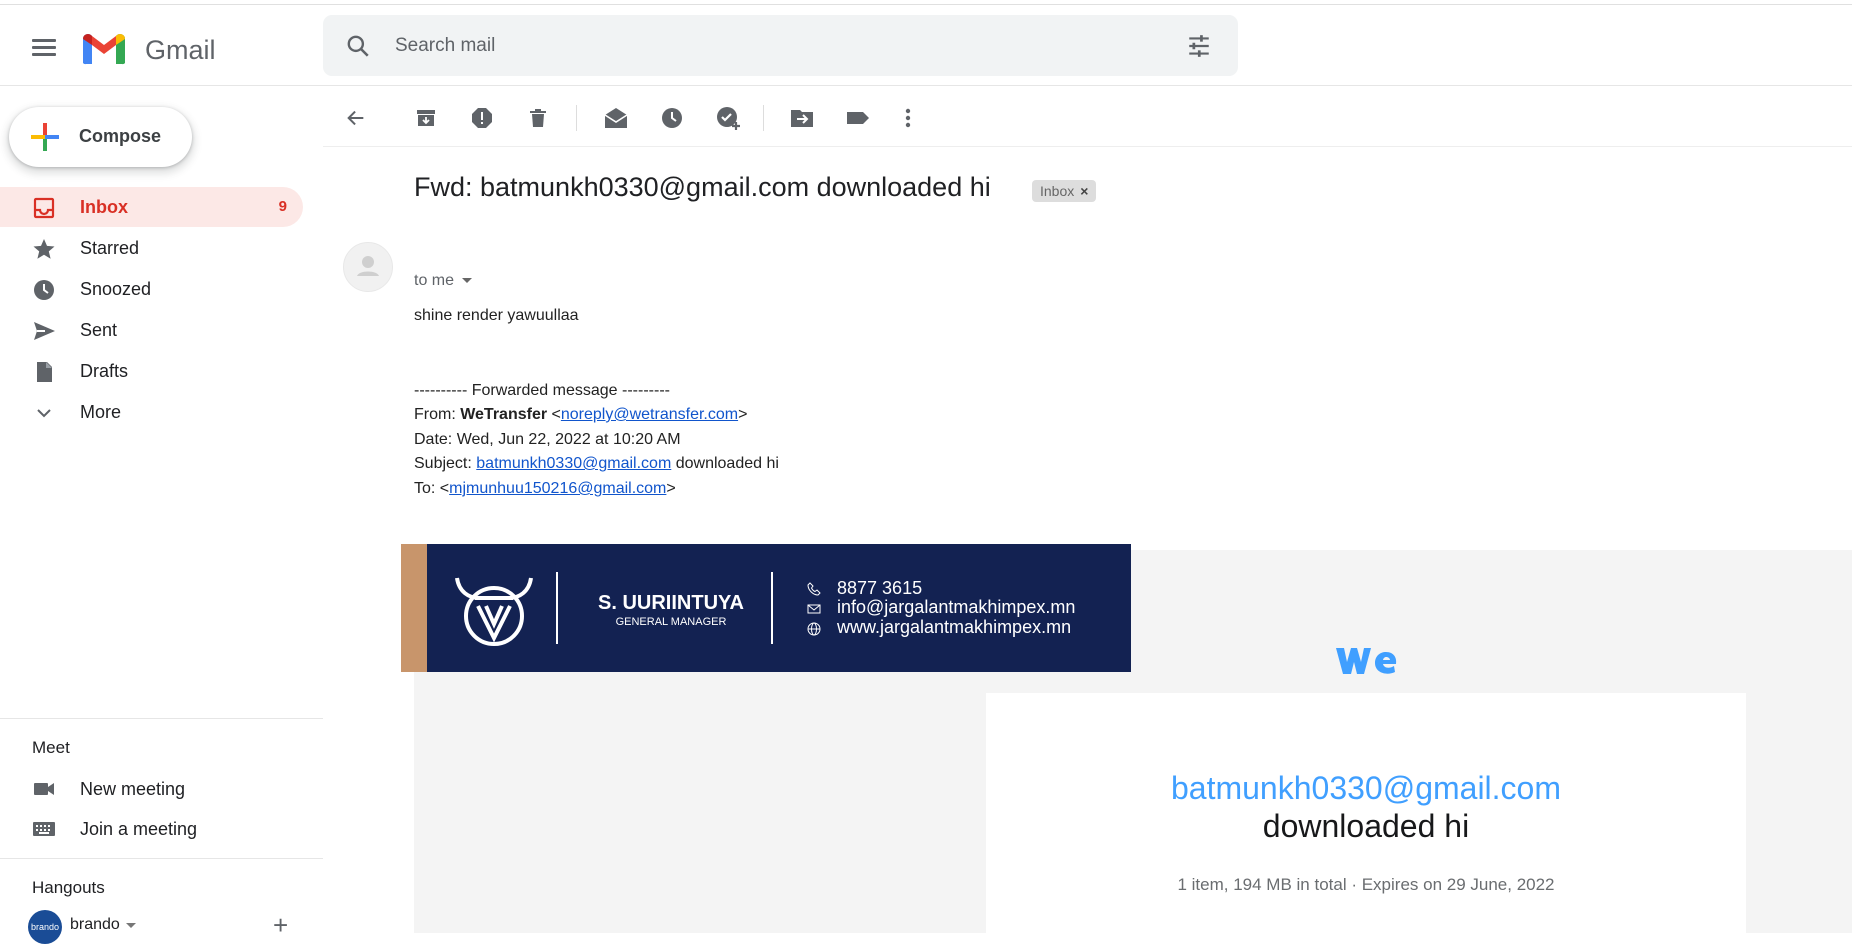 This screenshot has height=944, width=1852. Describe the element at coordinates (45, 927) in the screenshot. I see `avatar: brando` at that location.